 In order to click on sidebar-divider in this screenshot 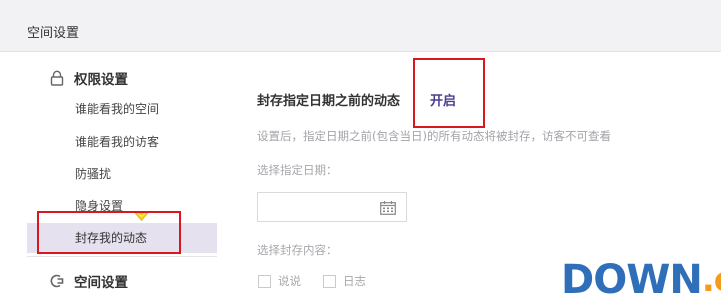, I will do `click(122, 256)`.